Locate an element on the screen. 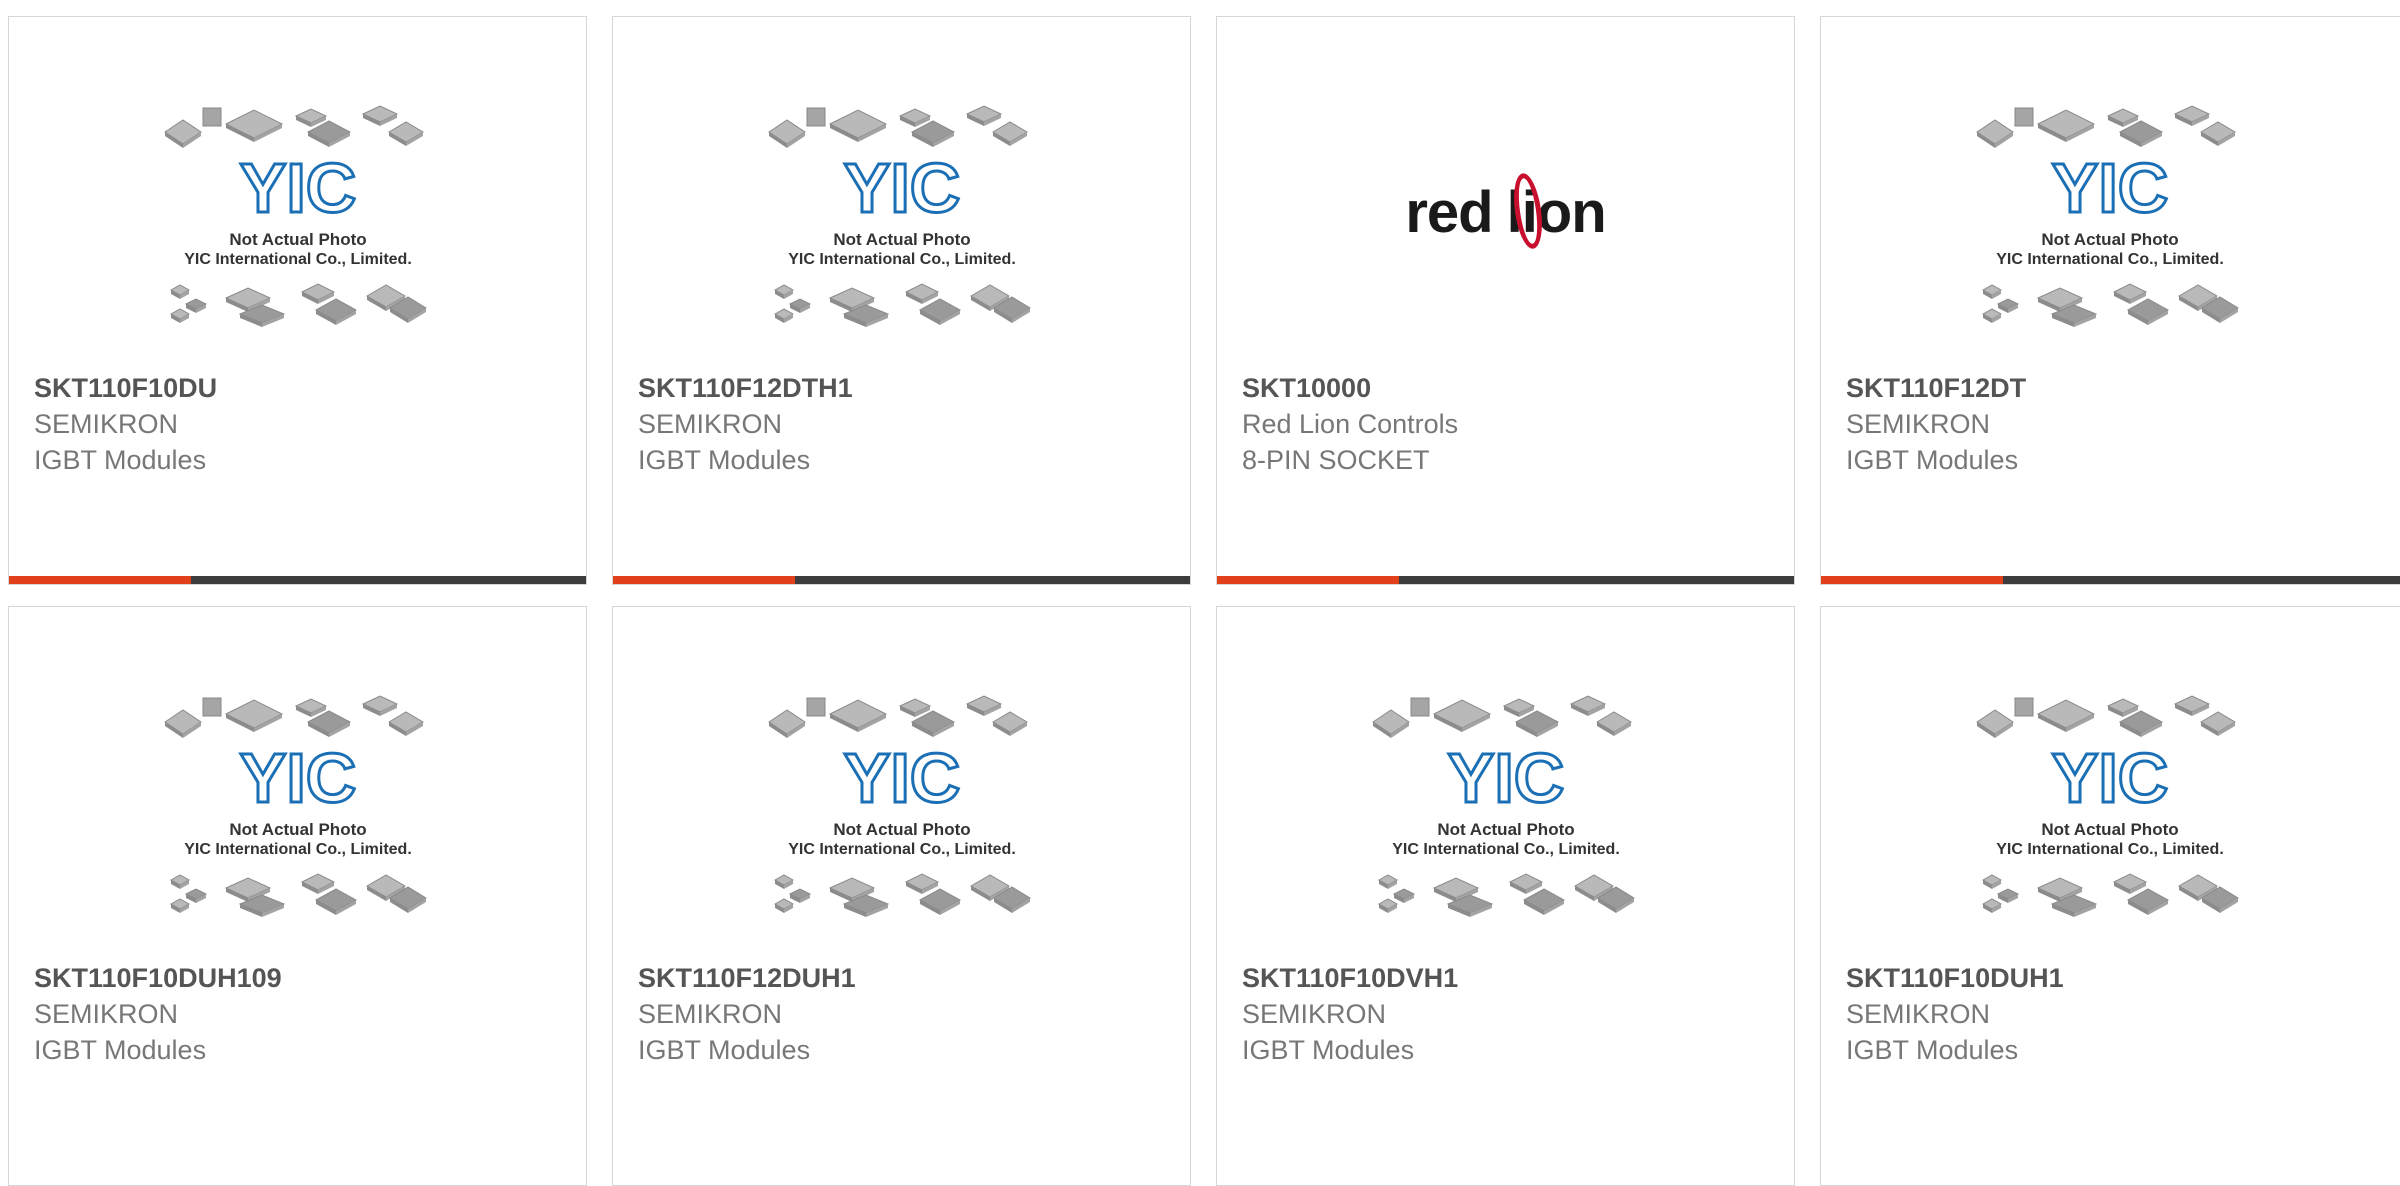 Image resolution: width=2400 pixels, height=1186 pixels. part-number: SKT10000 is located at coordinates (1513, 388).